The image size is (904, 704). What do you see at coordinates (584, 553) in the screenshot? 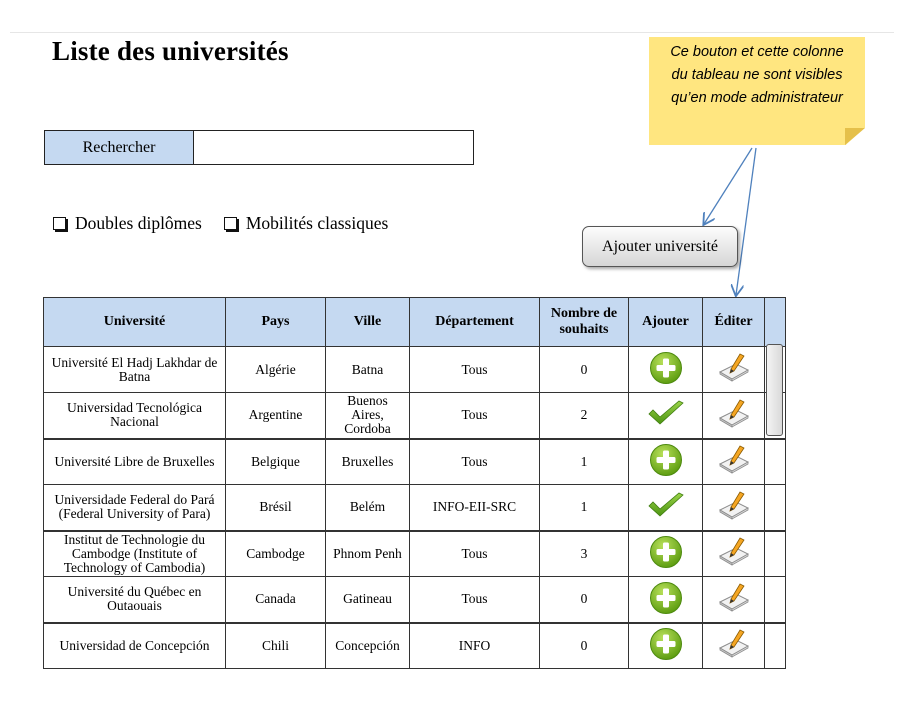
I see `cell-souhaits: 3` at bounding box center [584, 553].